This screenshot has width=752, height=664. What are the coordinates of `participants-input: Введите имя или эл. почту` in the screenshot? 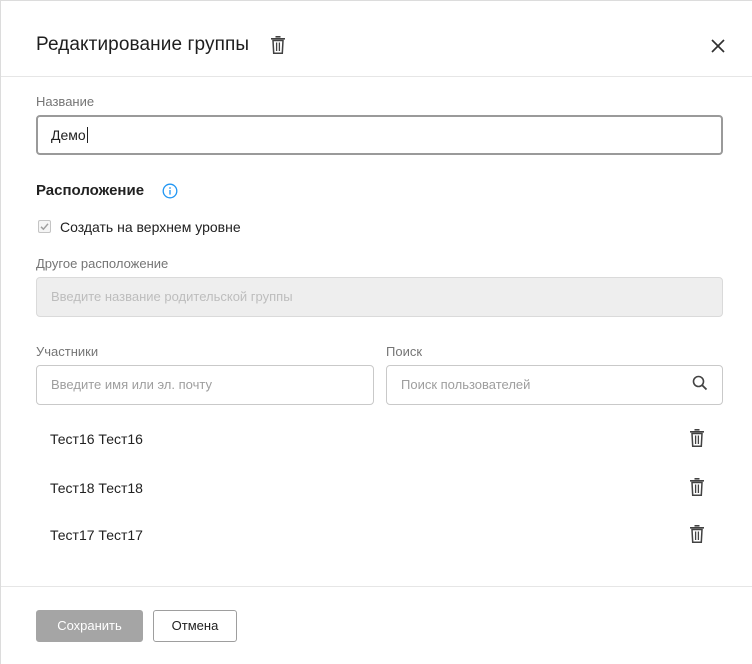 It's located at (205, 385).